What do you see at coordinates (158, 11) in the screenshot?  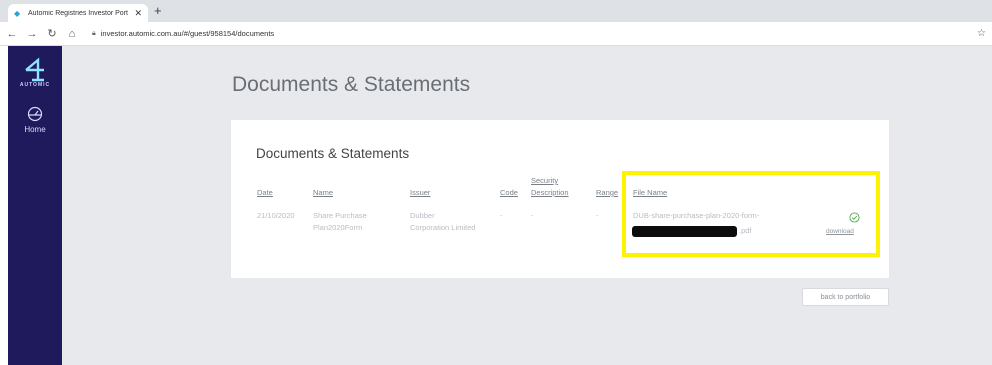 I see `new-tab-button: +` at bounding box center [158, 11].